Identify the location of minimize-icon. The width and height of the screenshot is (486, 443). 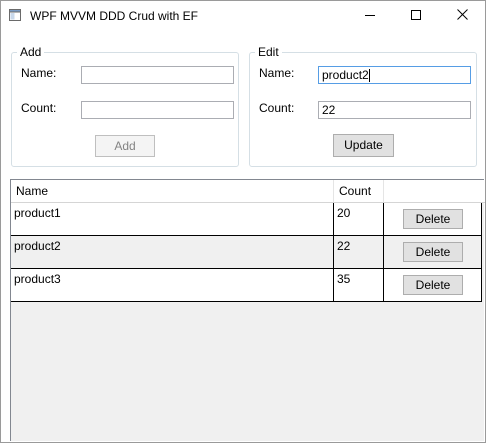
(370, 16).